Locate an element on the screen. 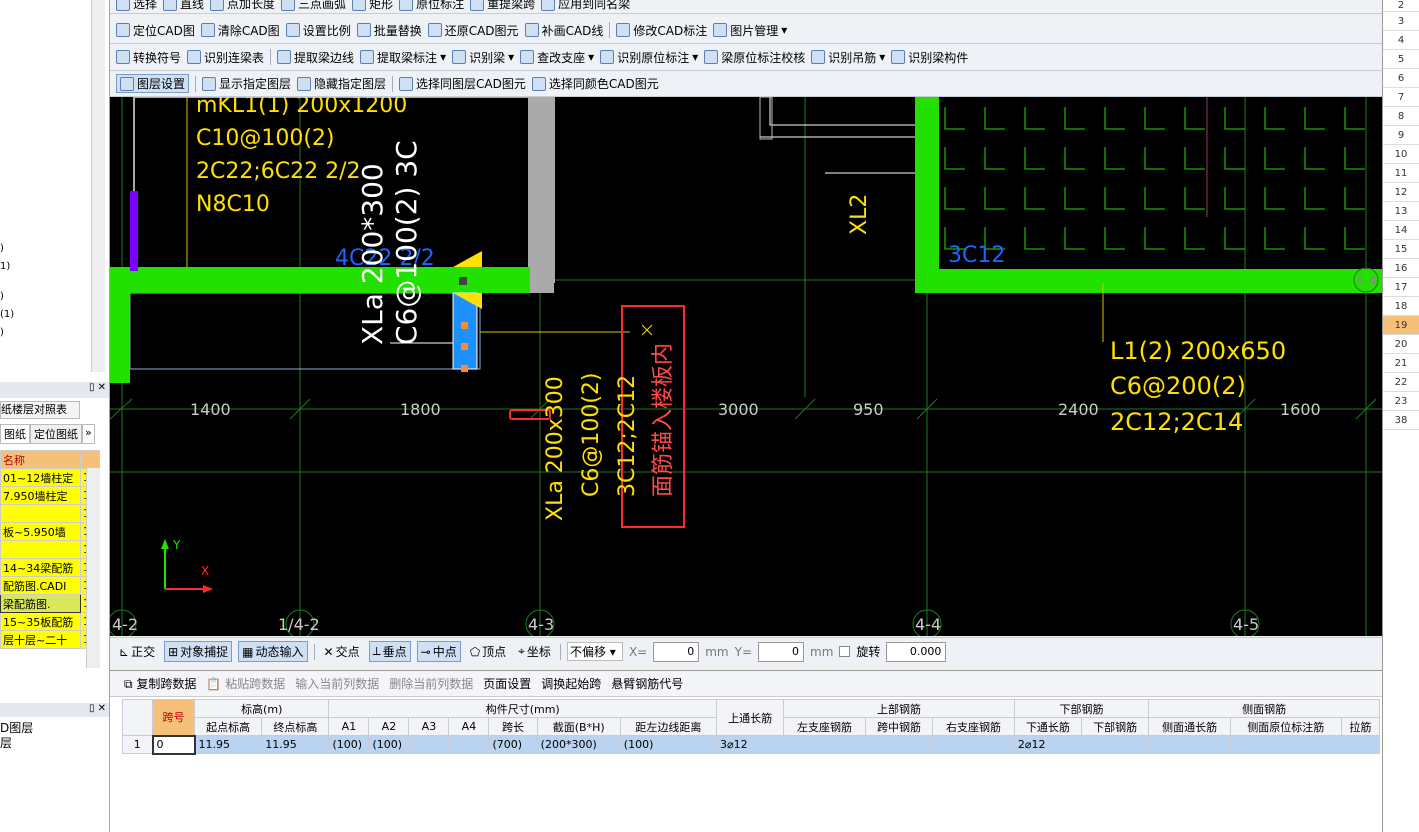 This screenshot has height=832, width=1419. copy-span-button: ⧉ 复制跨数据 is located at coordinates (160, 683).